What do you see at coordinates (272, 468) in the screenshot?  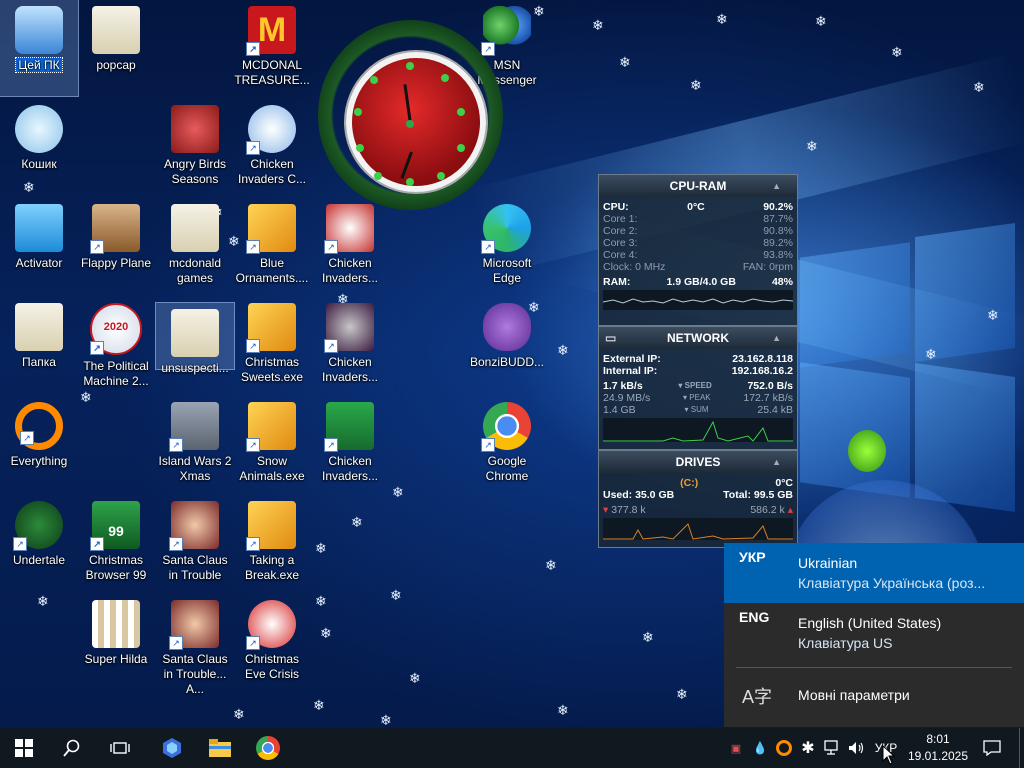 I see `icon-label: Snow Animals.exe` at bounding box center [272, 468].